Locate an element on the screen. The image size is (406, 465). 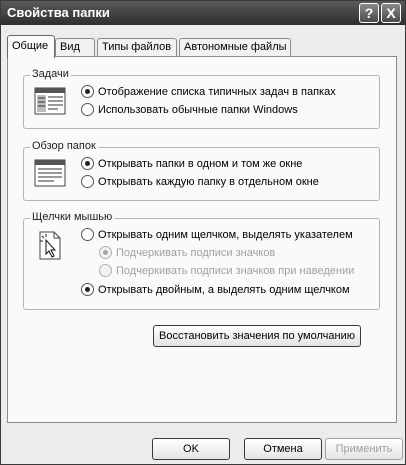
underline-always-radio is located at coordinates (105, 252).